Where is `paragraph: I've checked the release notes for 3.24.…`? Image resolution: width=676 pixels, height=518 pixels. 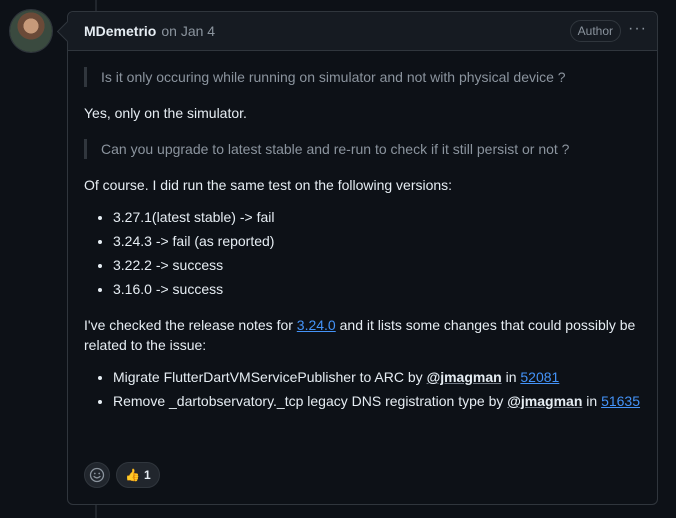 paragraph: I've checked the release notes for 3.24.… is located at coordinates (362, 335).